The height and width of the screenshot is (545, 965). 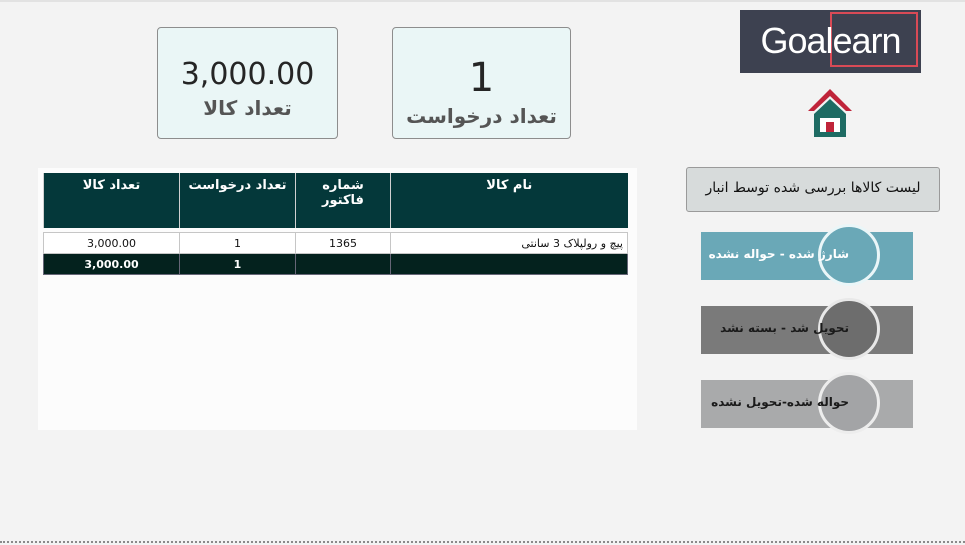 What do you see at coordinates (237, 264) in the screenshot?
I see `total-request-count: 1` at bounding box center [237, 264].